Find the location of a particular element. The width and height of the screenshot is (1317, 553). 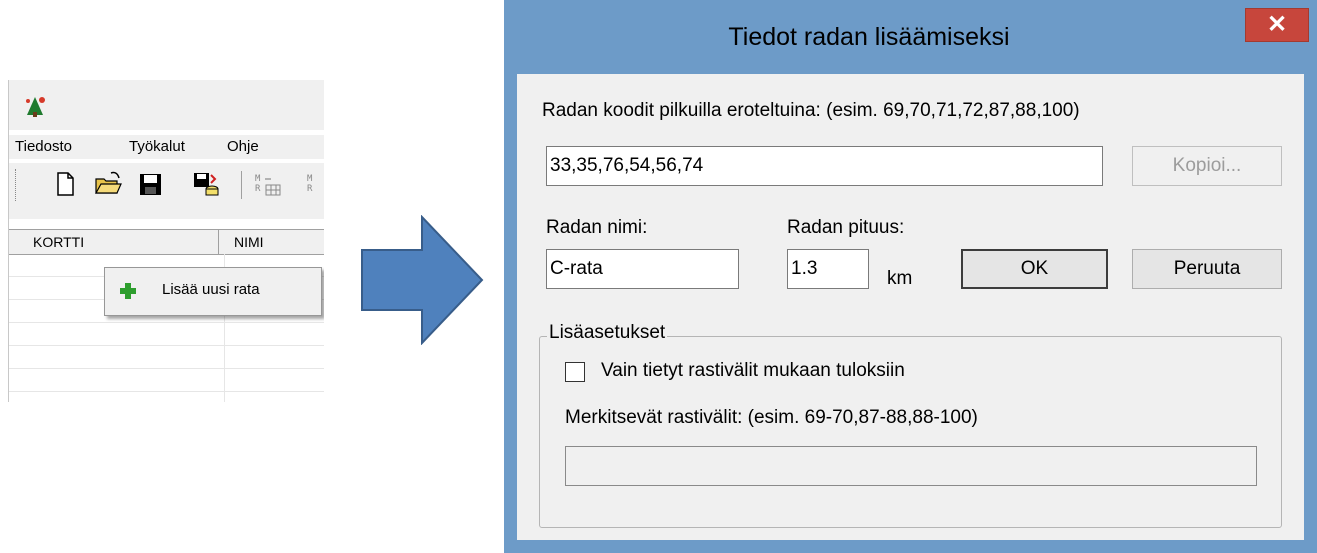

add-icon is located at coordinates (128, 291).